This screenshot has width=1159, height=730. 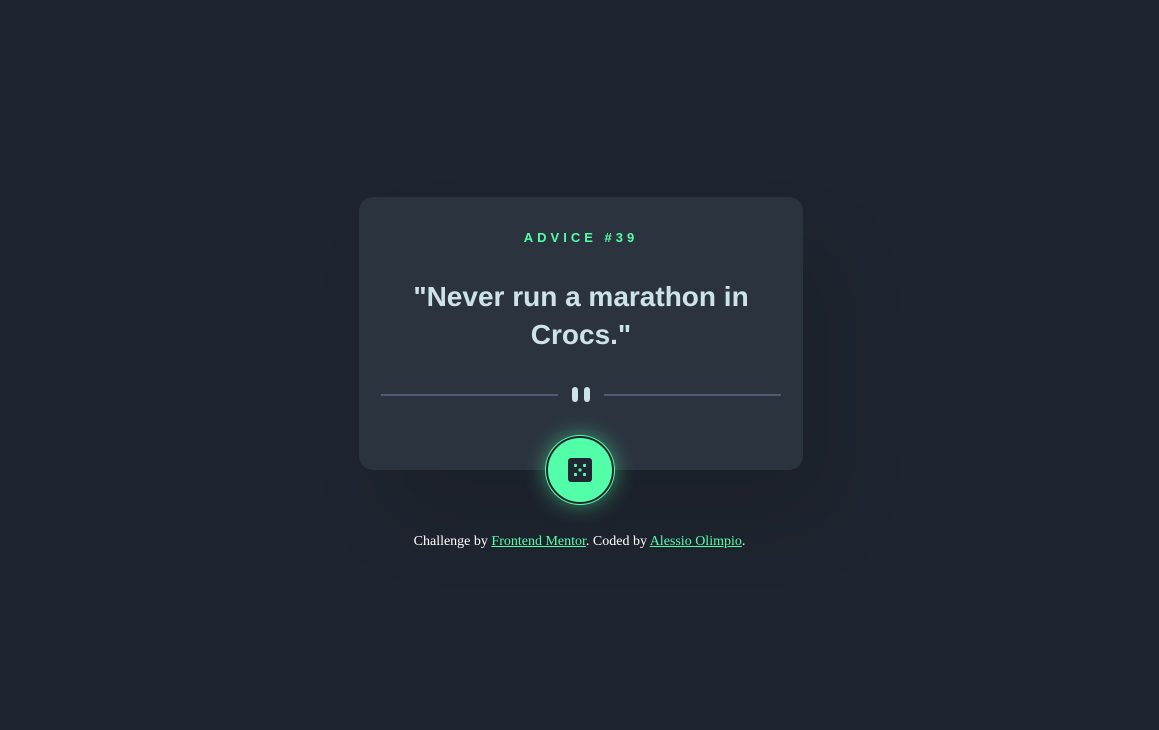 I want to click on divider-line-left, so click(x=469, y=395).